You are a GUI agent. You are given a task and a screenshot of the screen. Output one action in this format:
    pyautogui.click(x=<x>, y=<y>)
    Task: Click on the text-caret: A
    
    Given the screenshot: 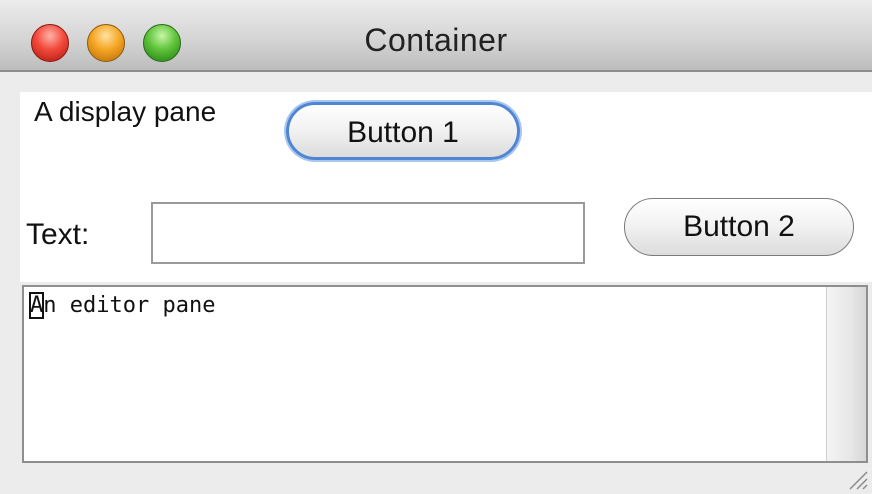 What is the action you would take?
    pyautogui.click(x=36, y=305)
    